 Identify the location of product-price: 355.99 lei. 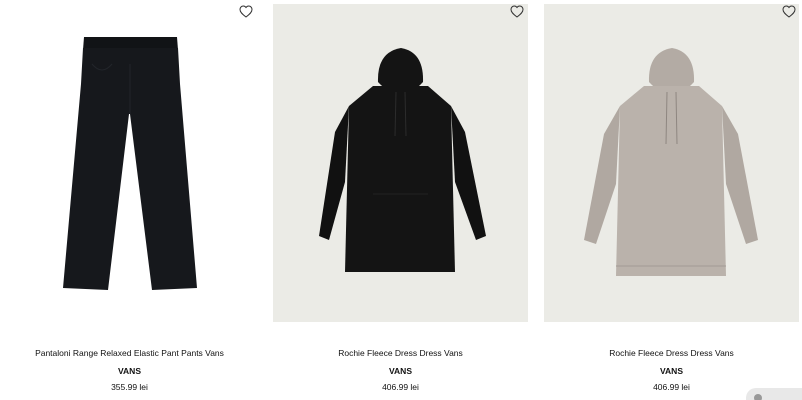
(129, 387).